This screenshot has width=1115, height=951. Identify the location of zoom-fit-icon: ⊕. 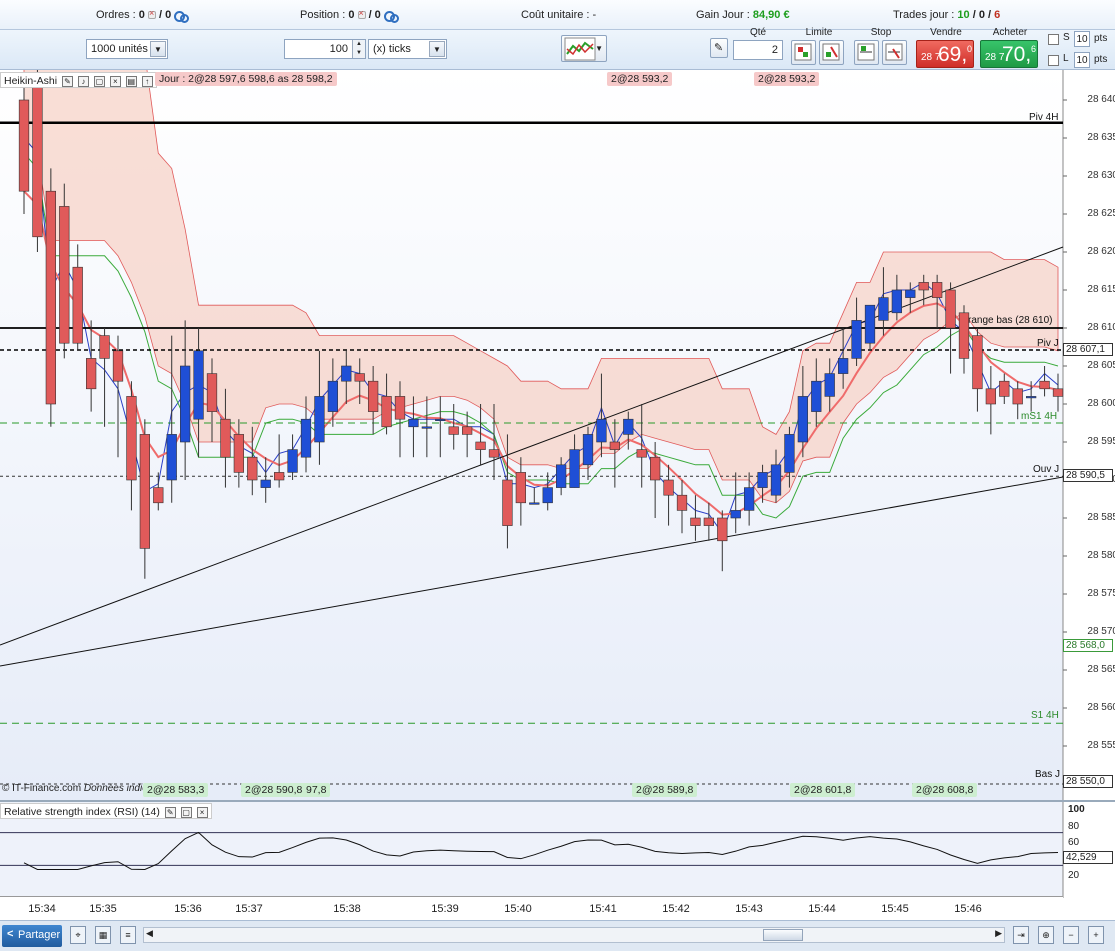
(1046, 935).